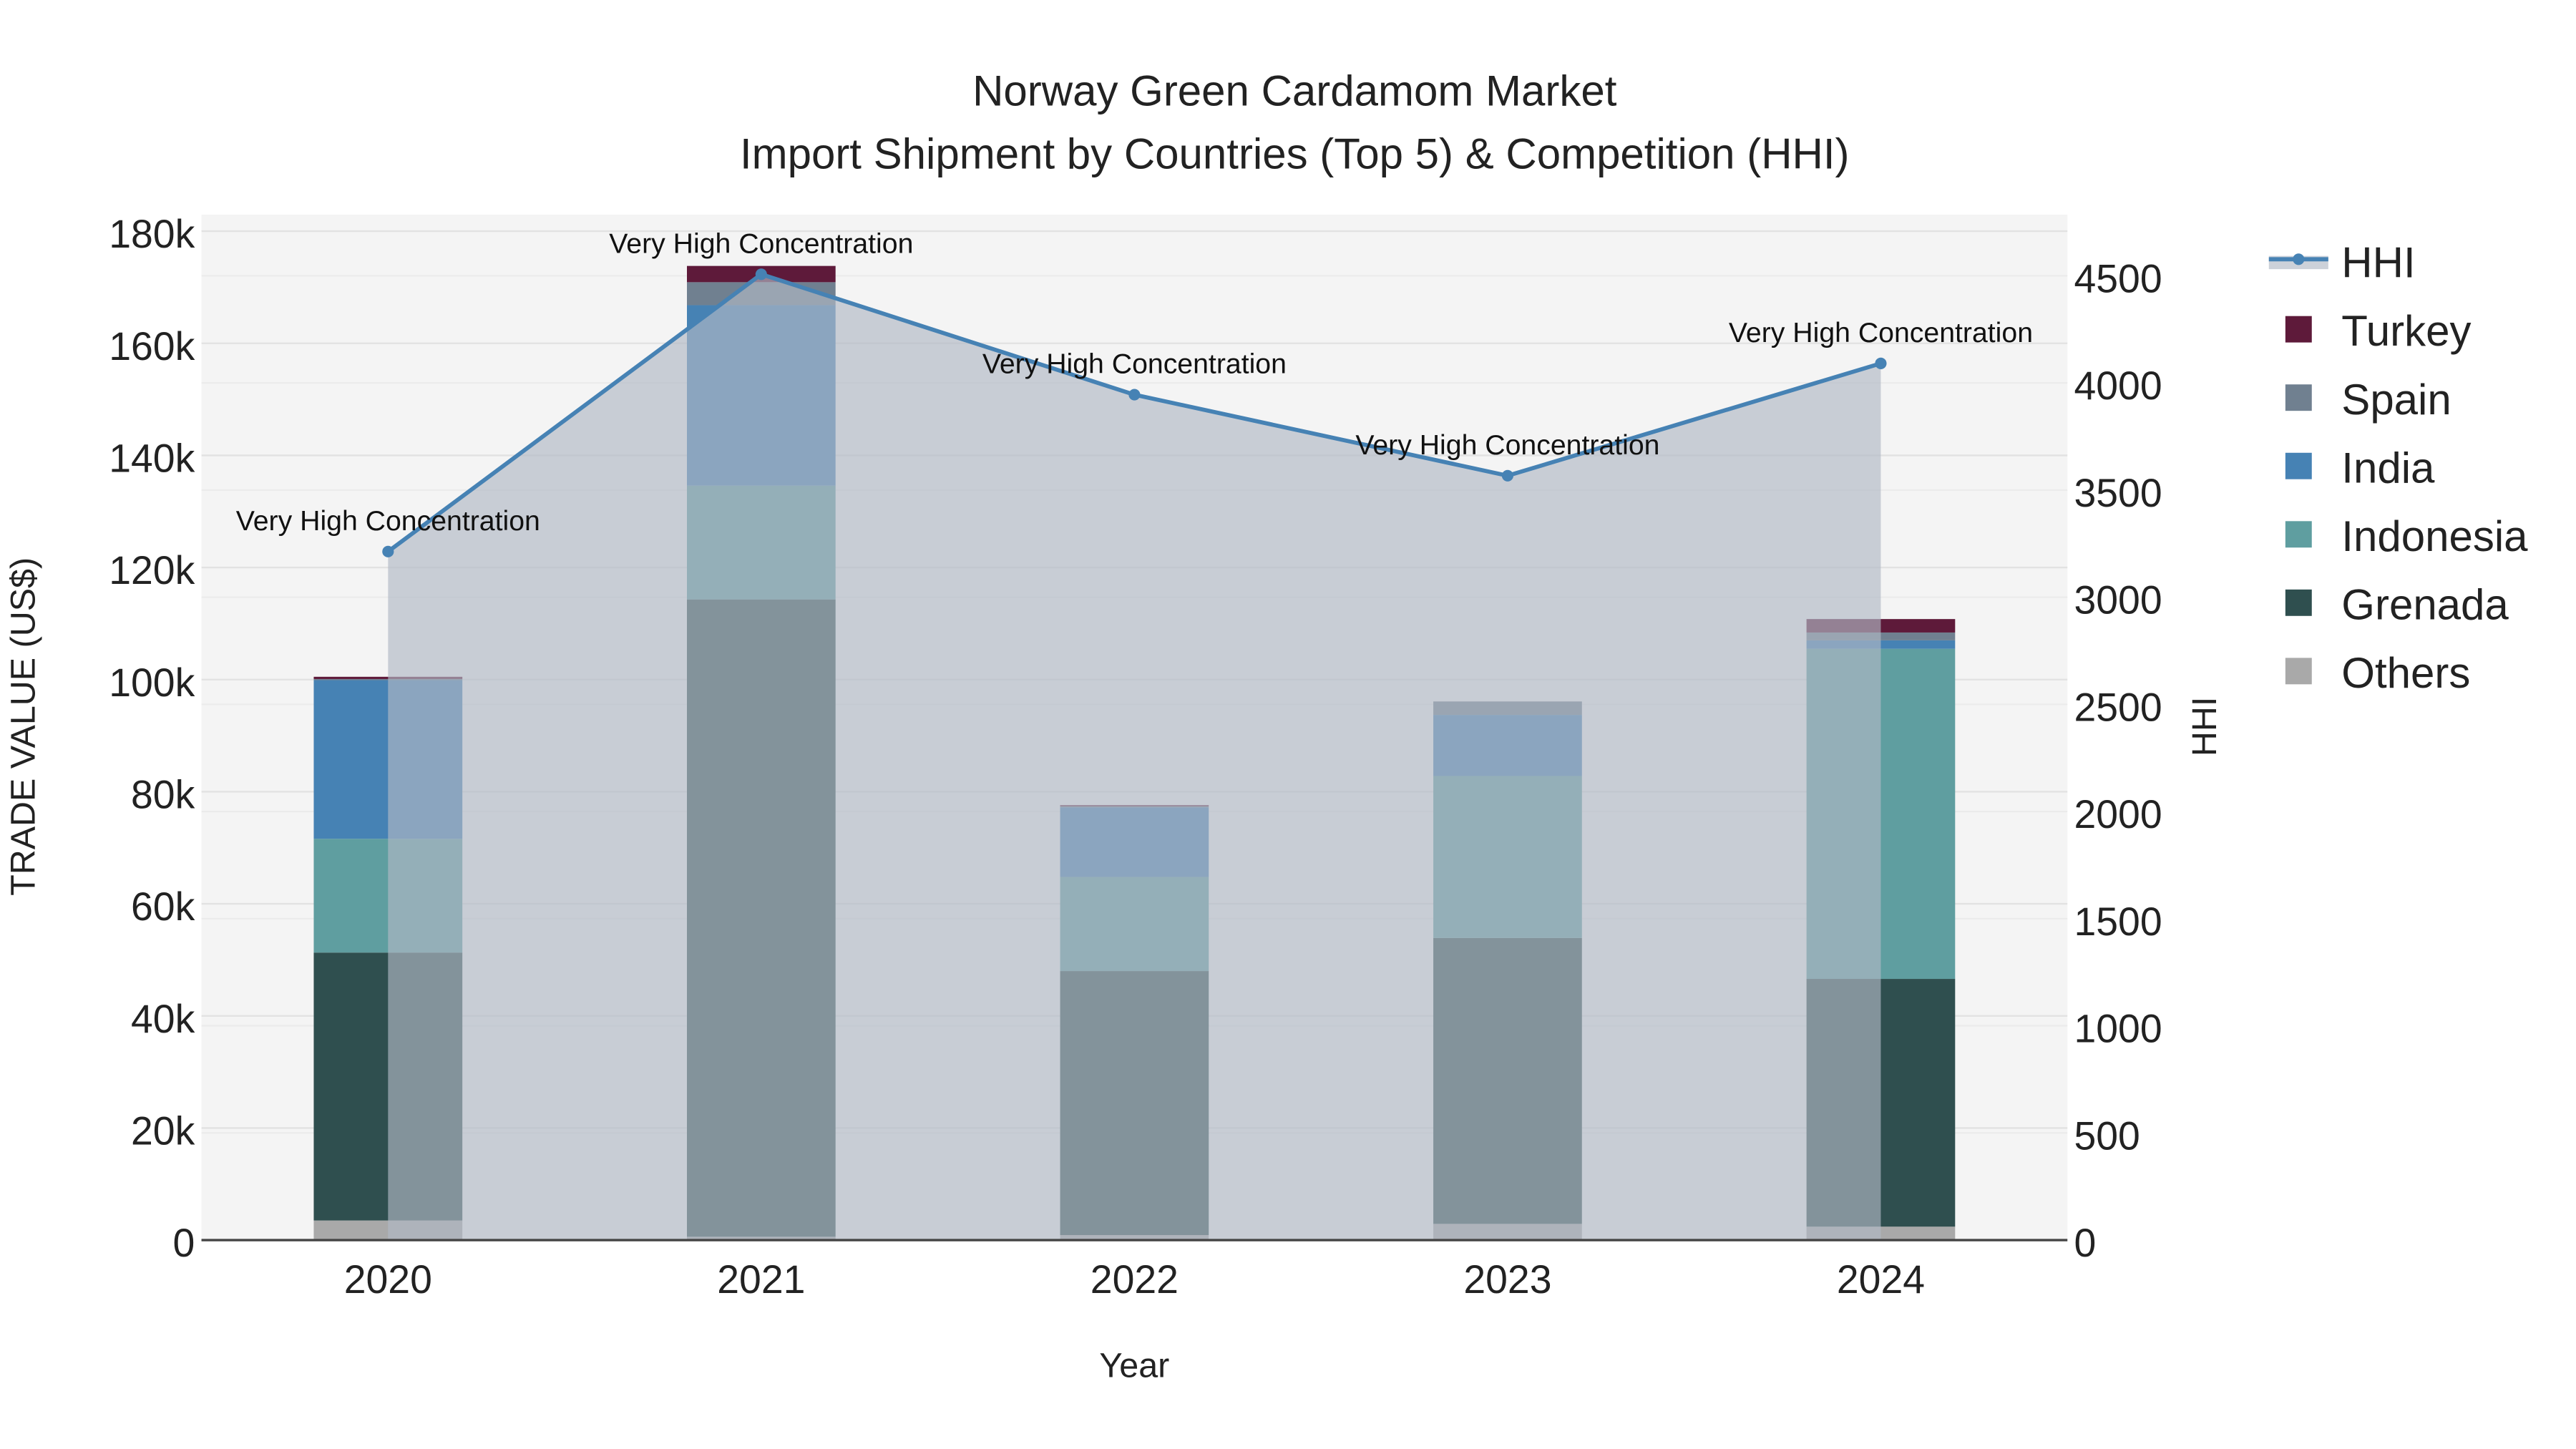 The height and width of the screenshot is (1449, 2576). What do you see at coordinates (1134, 1366) in the screenshot?
I see `x-axis-label: Year` at bounding box center [1134, 1366].